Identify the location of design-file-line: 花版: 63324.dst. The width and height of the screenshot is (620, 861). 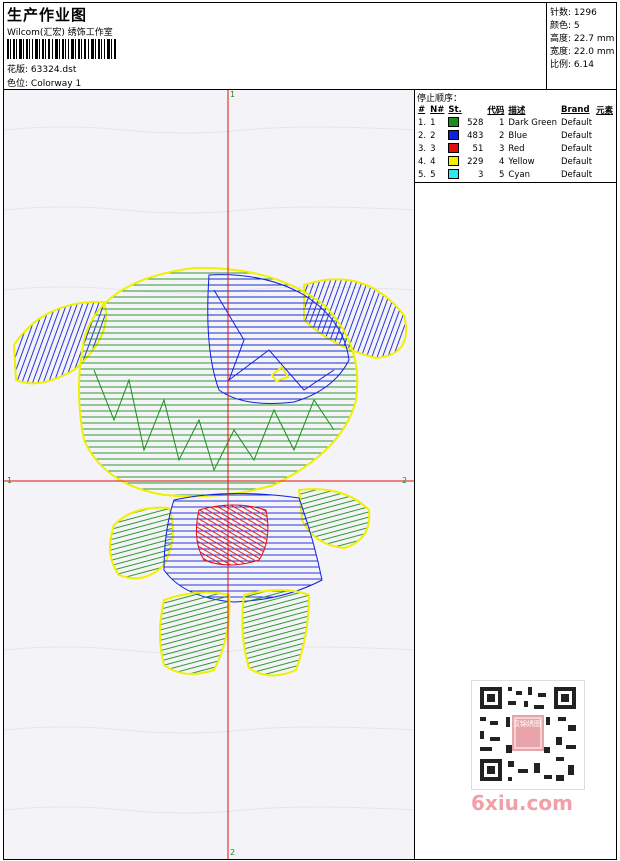
(41, 68).